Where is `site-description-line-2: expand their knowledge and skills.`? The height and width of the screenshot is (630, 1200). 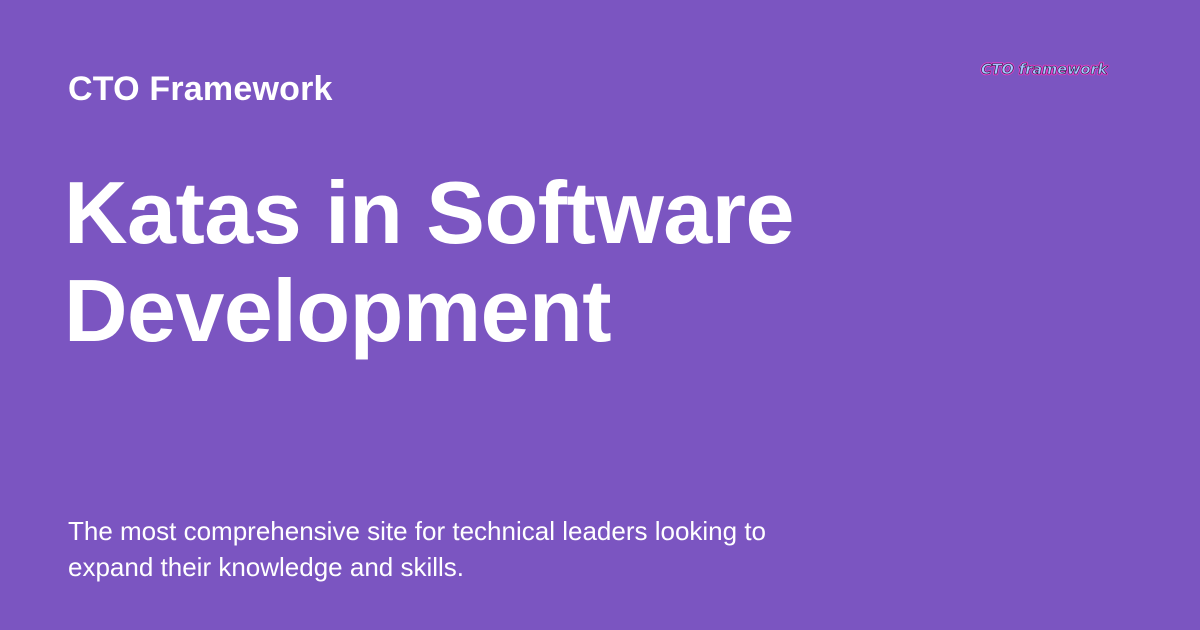
site-description-line-2: expand their knowledge and skills. is located at coordinates (266, 567).